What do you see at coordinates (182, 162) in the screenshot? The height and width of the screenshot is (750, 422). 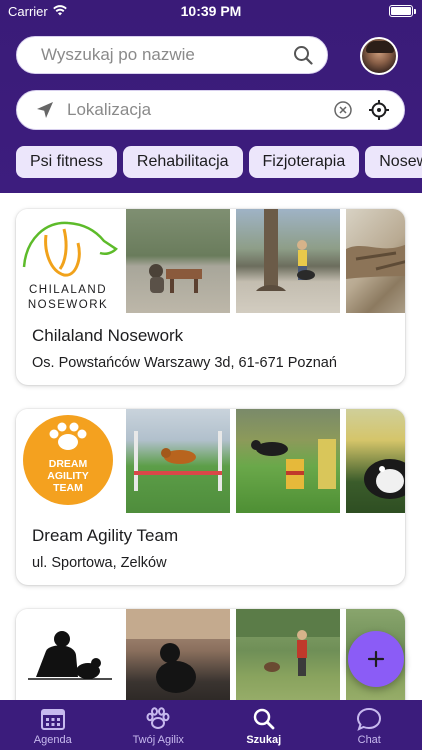 I see `chip-rehabilitacja: Rehabilitacja` at bounding box center [182, 162].